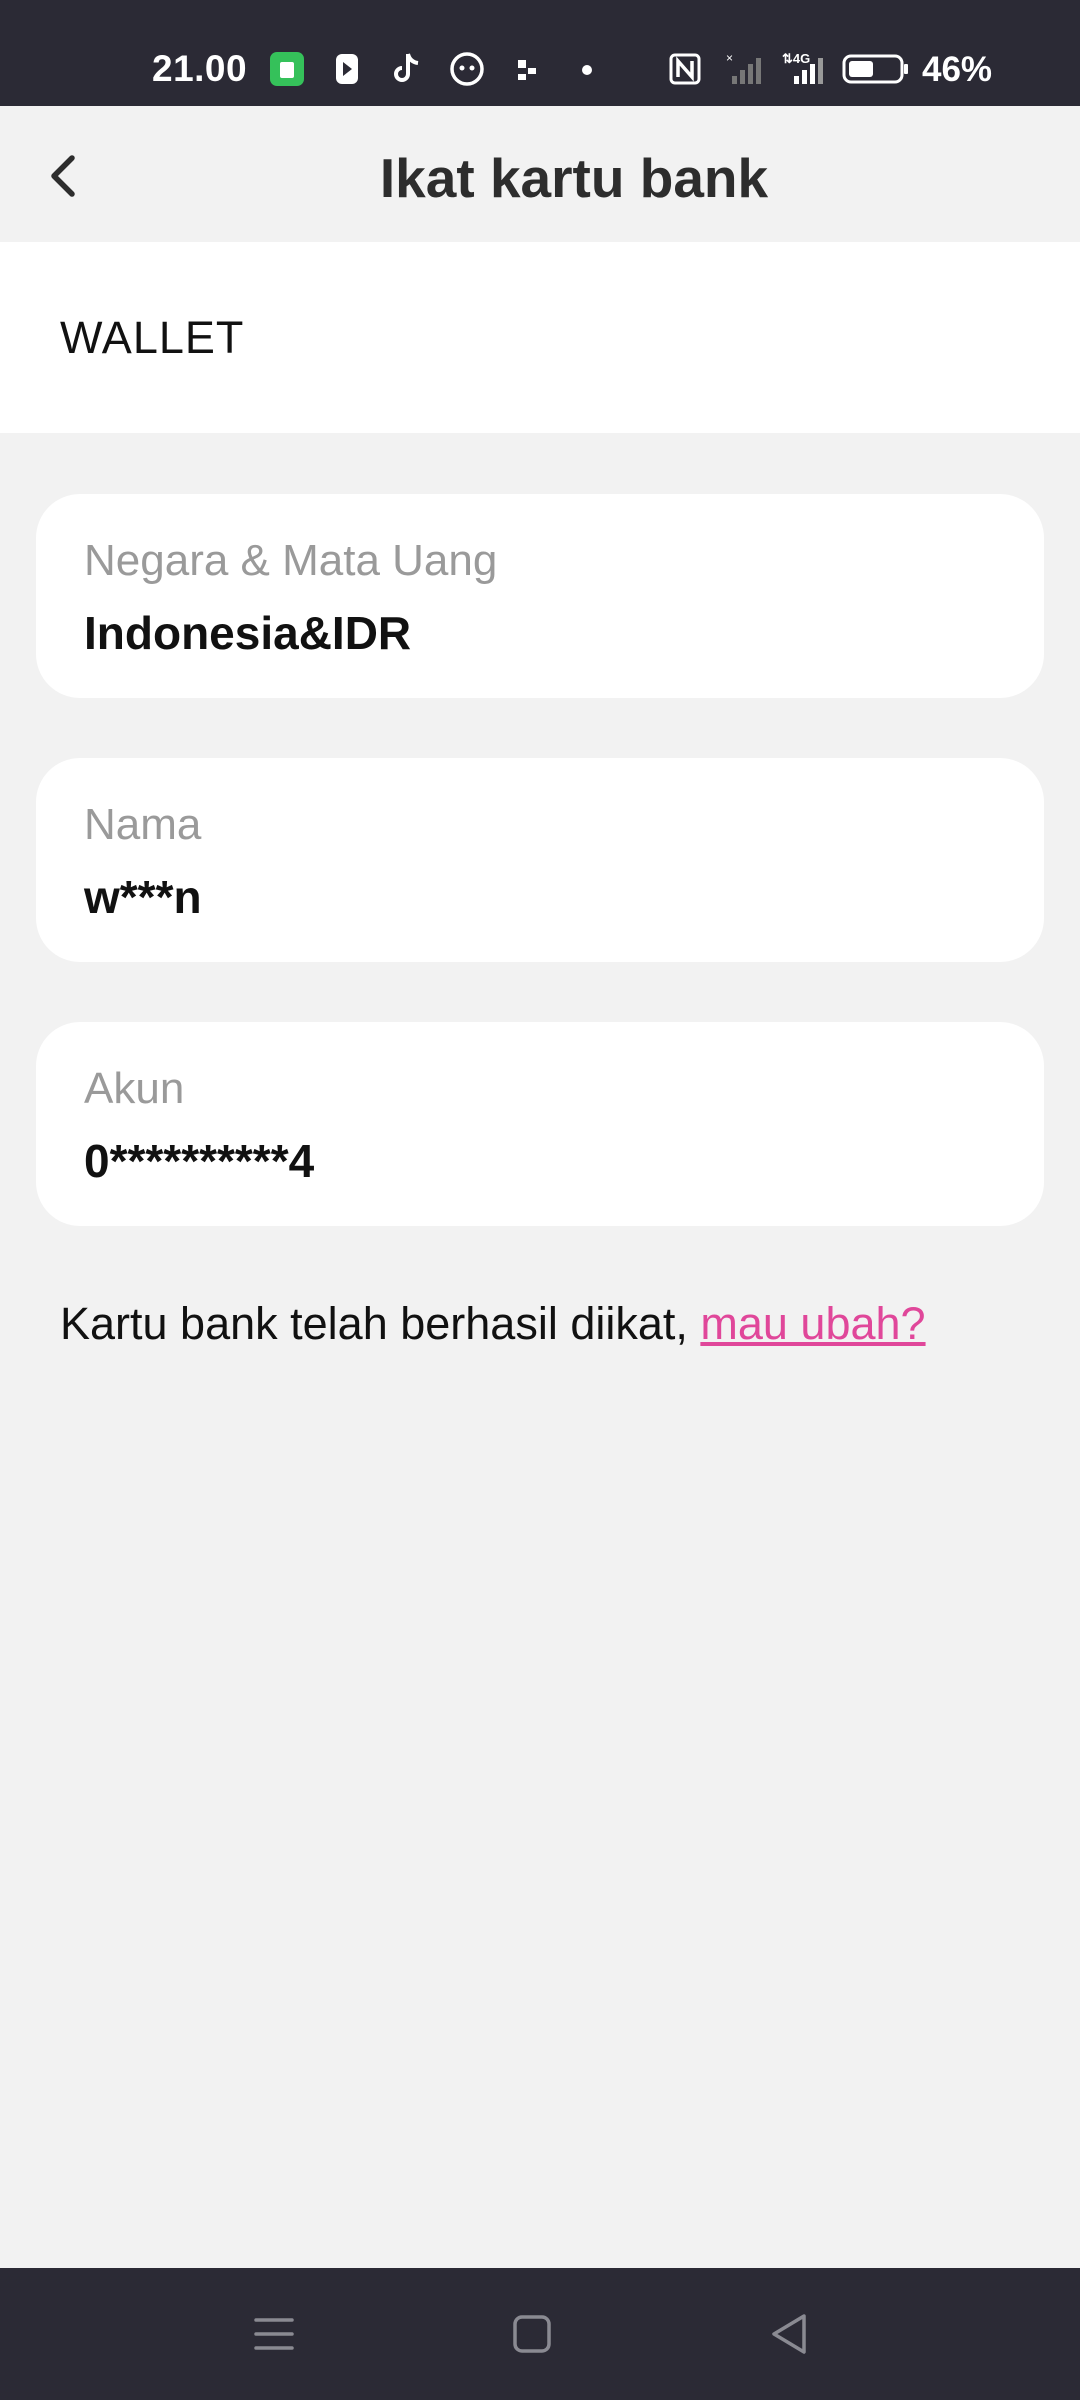 The width and height of the screenshot is (1080, 2400). I want to click on back-icon, so click(789, 2334).